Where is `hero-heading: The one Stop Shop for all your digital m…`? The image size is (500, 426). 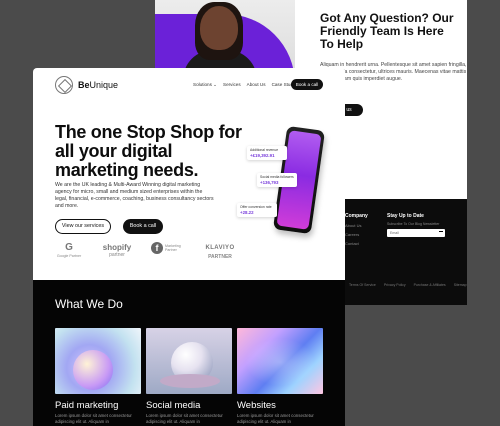
hero-heading: The one Stop Shop for all your digital m… is located at coordinates (148, 151).